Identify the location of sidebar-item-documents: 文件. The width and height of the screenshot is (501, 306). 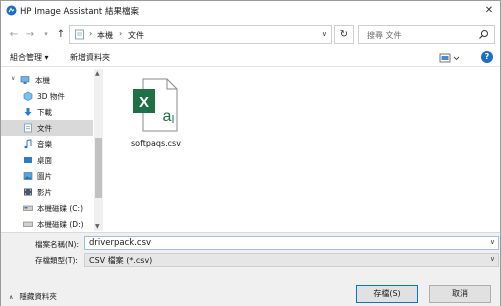
(47, 128).